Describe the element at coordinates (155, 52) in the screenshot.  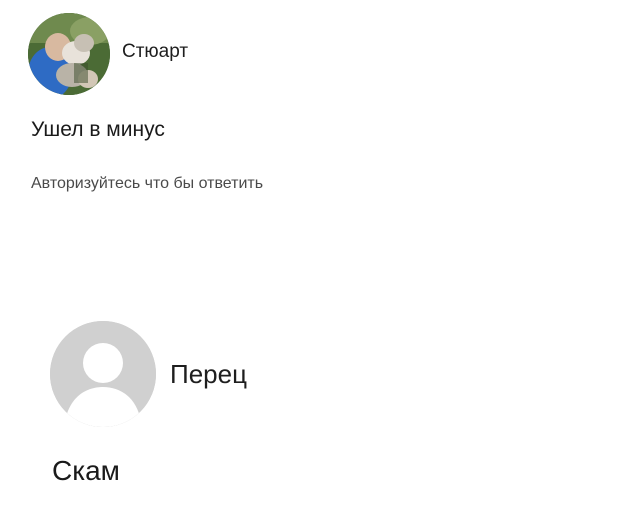
I see `comment-author: Стюарт` at that location.